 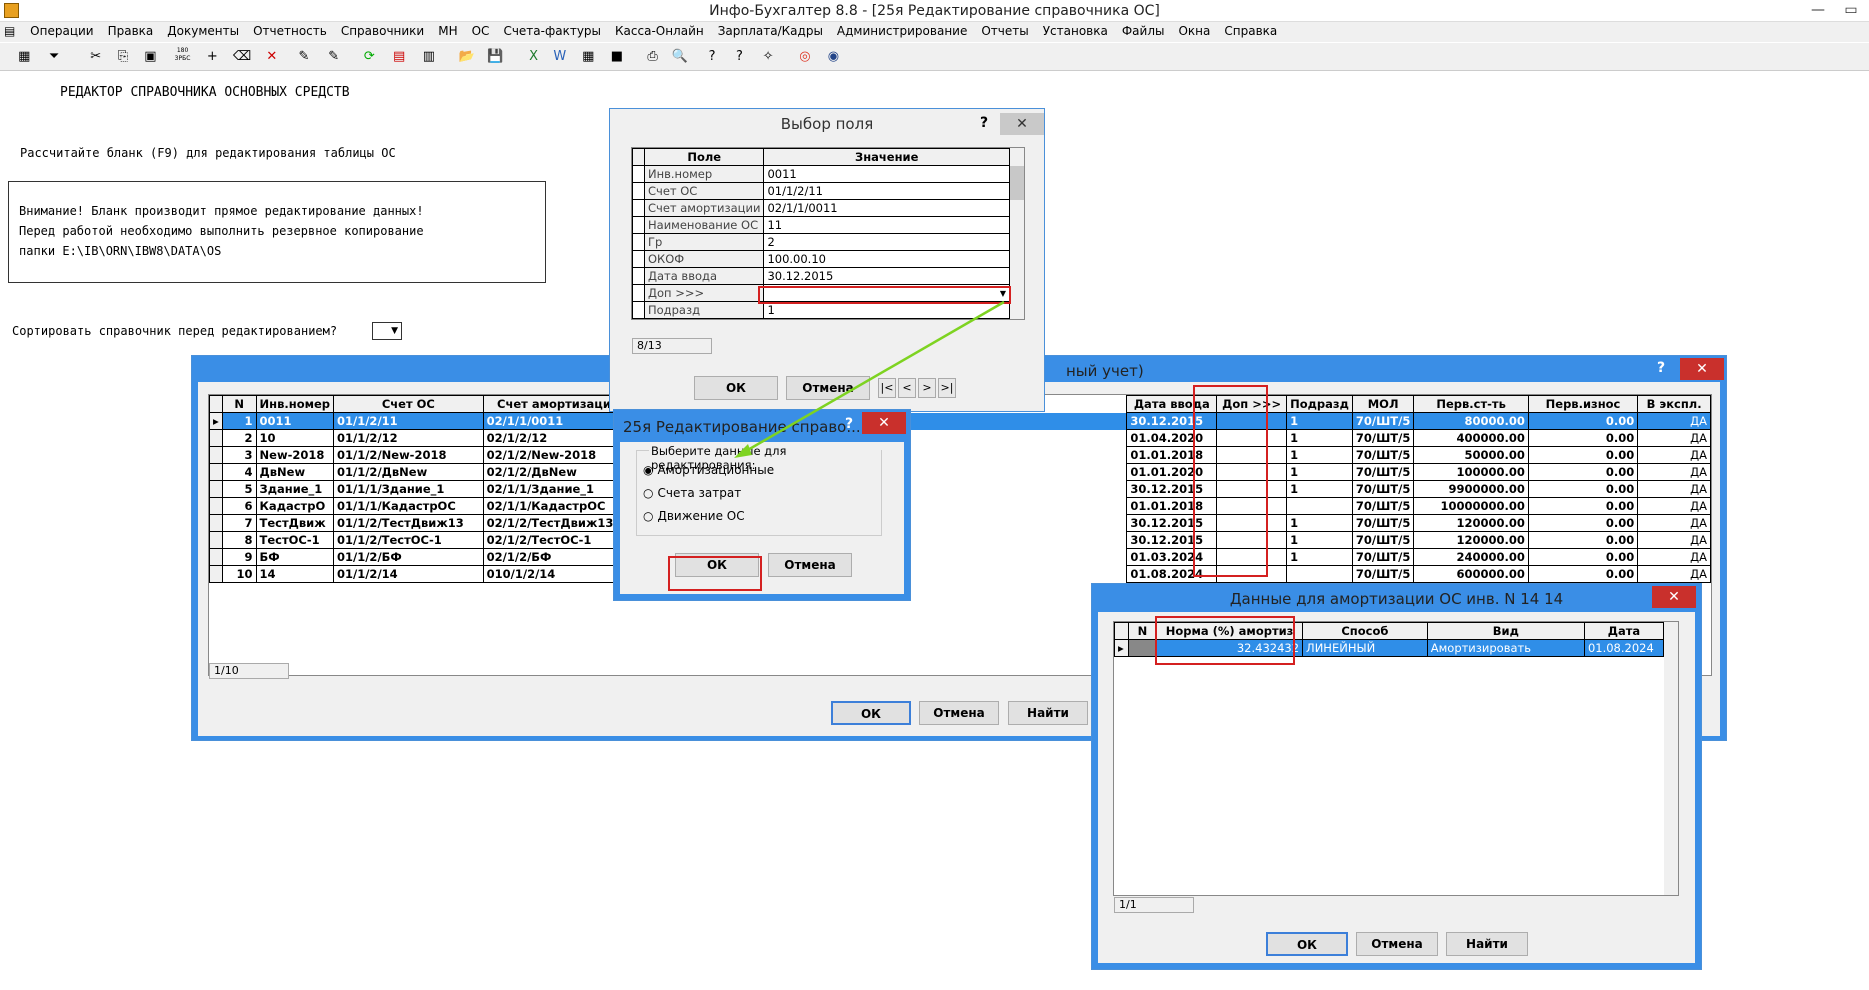 I want to click on annotation-arrow, so click(x=869, y=379).